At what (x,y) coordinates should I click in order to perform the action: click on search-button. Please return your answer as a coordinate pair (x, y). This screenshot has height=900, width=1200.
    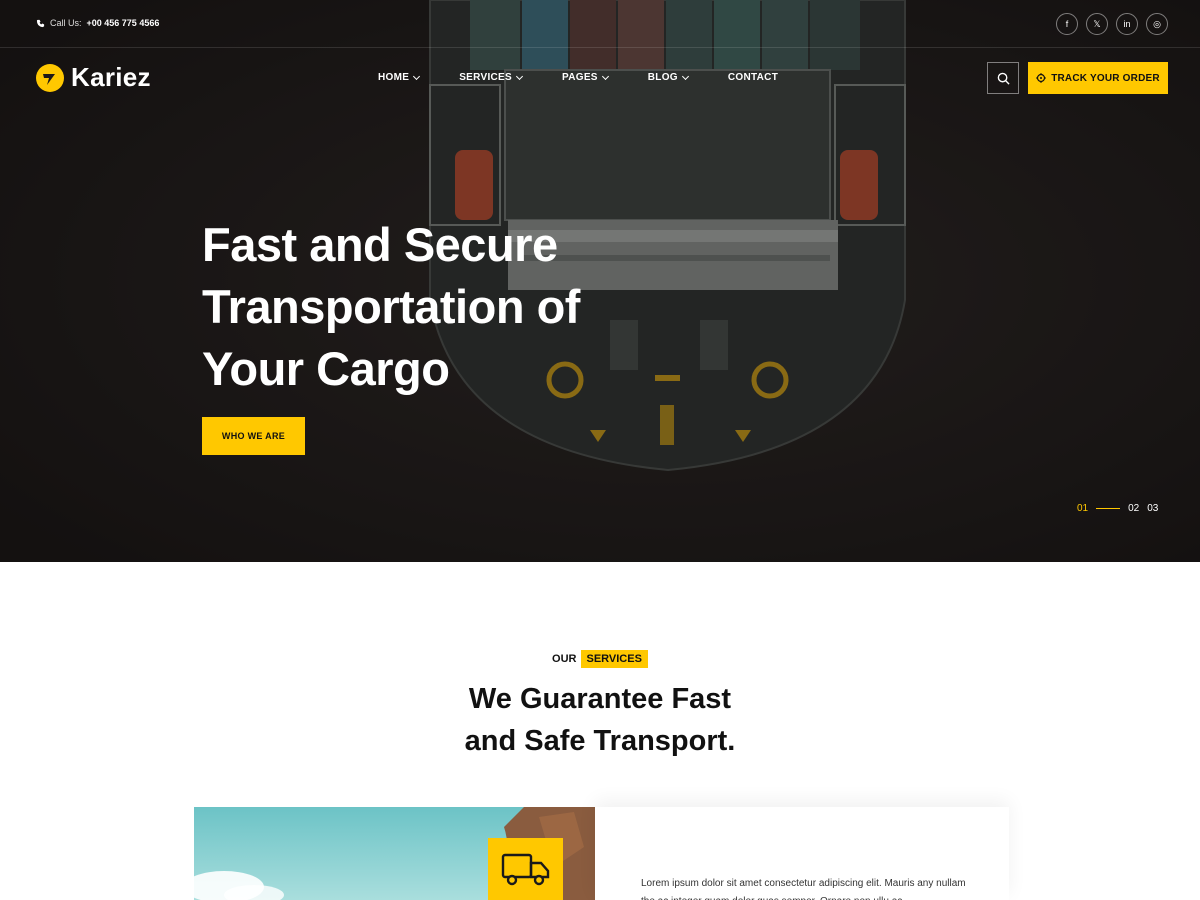
    Looking at the image, I should click on (1003, 78).